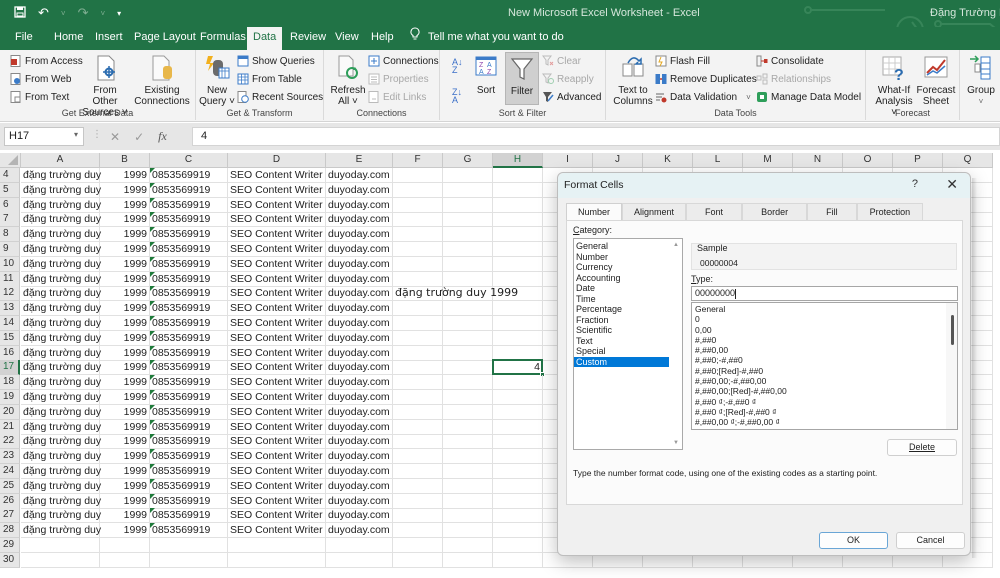 The height and width of the screenshot is (578, 1000). What do you see at coordinates (277, 279) in the screenshot?
I see `cell-d11: SEO Content Writer` at bounding box center [277, 279].